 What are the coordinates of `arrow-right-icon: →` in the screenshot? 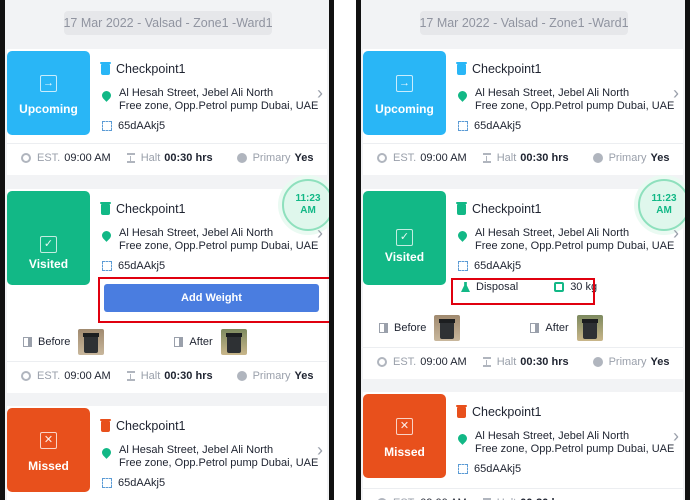 It's located at (48, 83).